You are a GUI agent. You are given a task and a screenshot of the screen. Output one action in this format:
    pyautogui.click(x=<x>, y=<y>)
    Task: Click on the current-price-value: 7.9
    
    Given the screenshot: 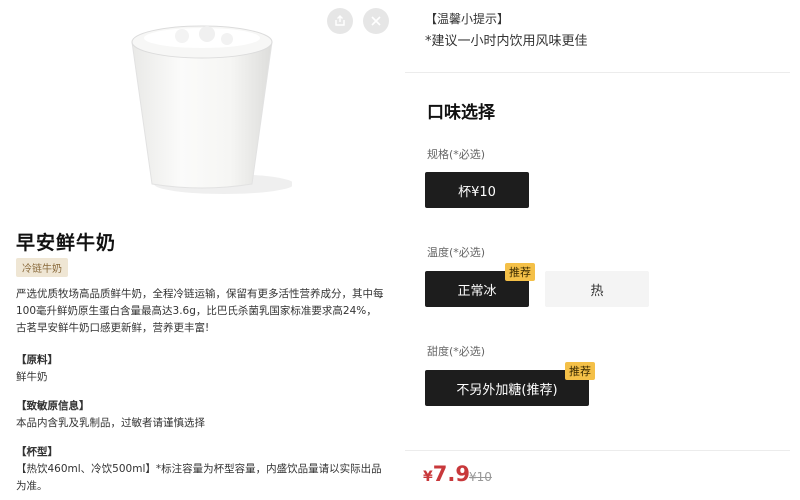 What is the action you would take?
    pyautogui.click(x=451, y=474)
    